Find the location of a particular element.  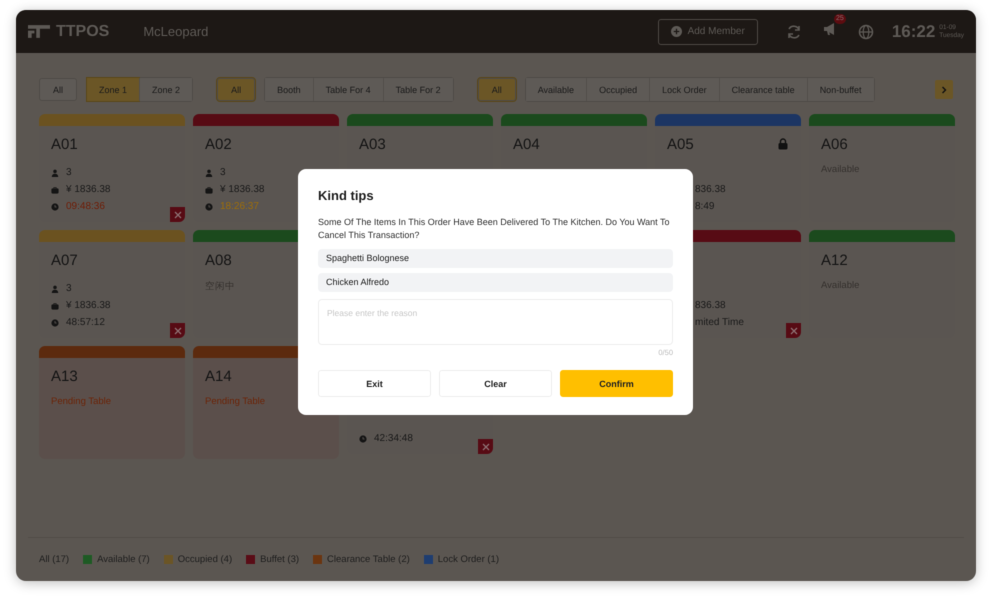

add-member-button: Add Member is located at coordinates (708, 31).